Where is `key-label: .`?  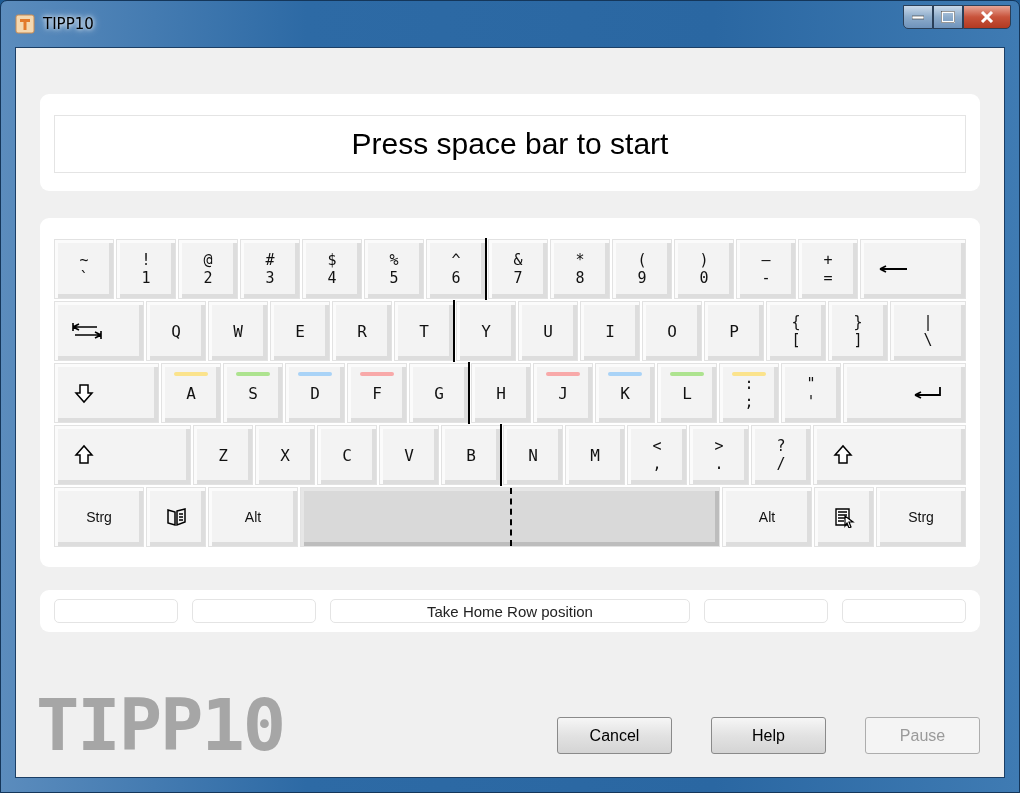 key-label: . is located at coordinates (719, 464).